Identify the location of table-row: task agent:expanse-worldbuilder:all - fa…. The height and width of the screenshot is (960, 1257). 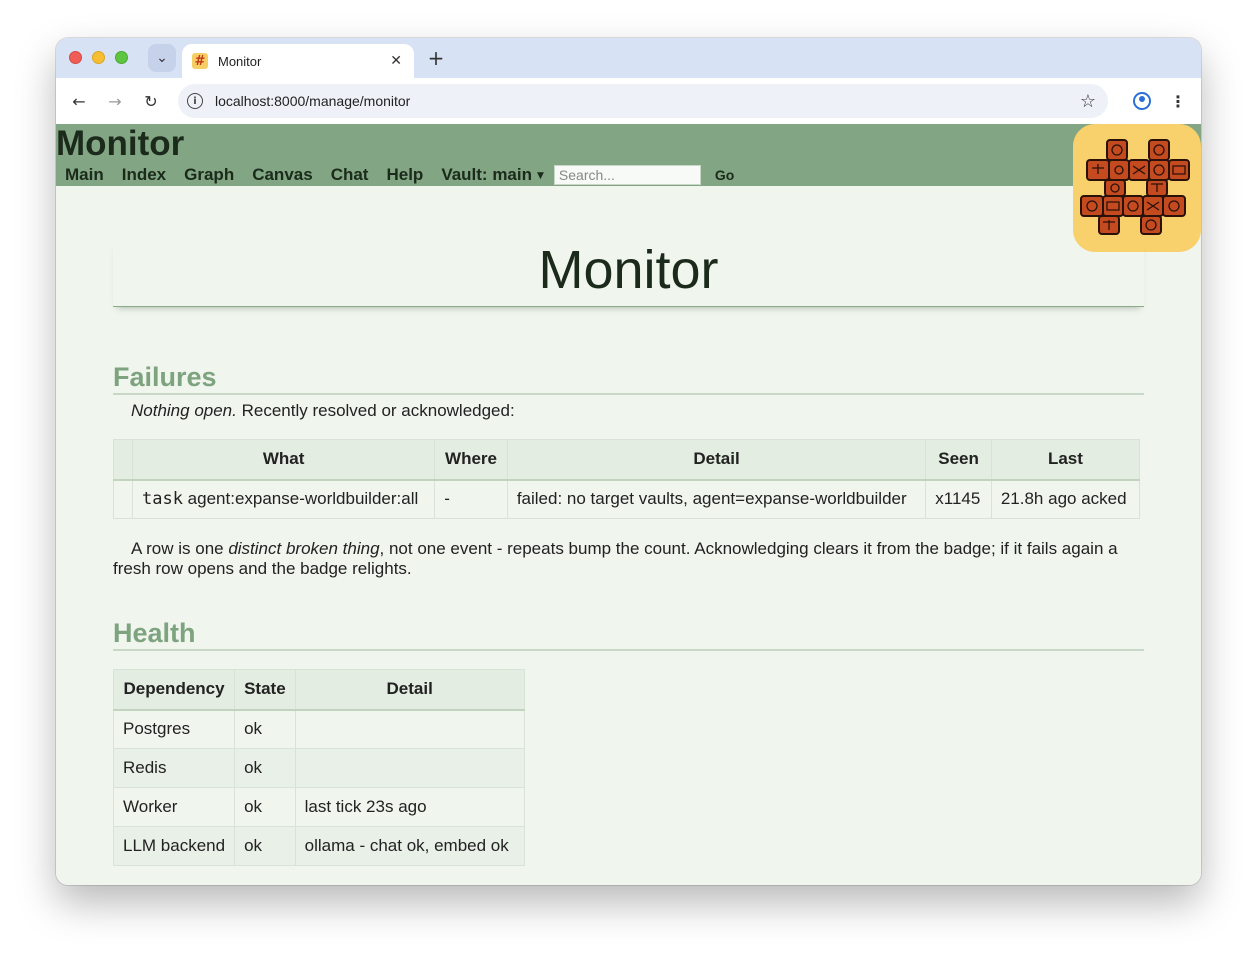
(627, 499).